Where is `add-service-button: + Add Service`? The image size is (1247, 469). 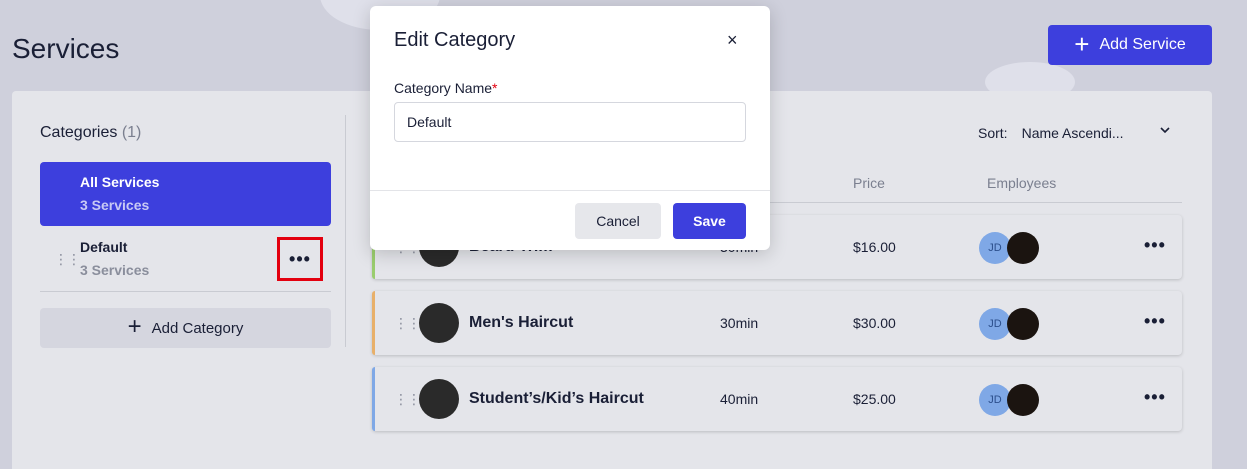
add-service-button: + Add Service is located at coordinates (1130, 45).